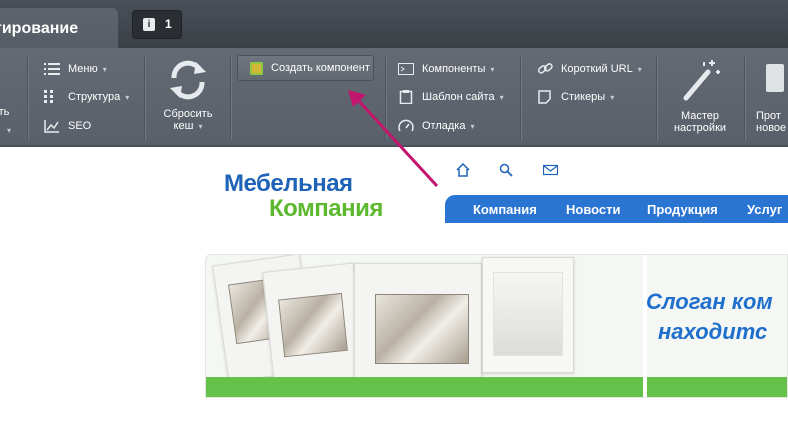 The height and width of the screenshot is (423, 788). What do you see at coordinates (393, 139) in the screenshot?
I see `annotation-arrow` at bounding box center [393, 139].